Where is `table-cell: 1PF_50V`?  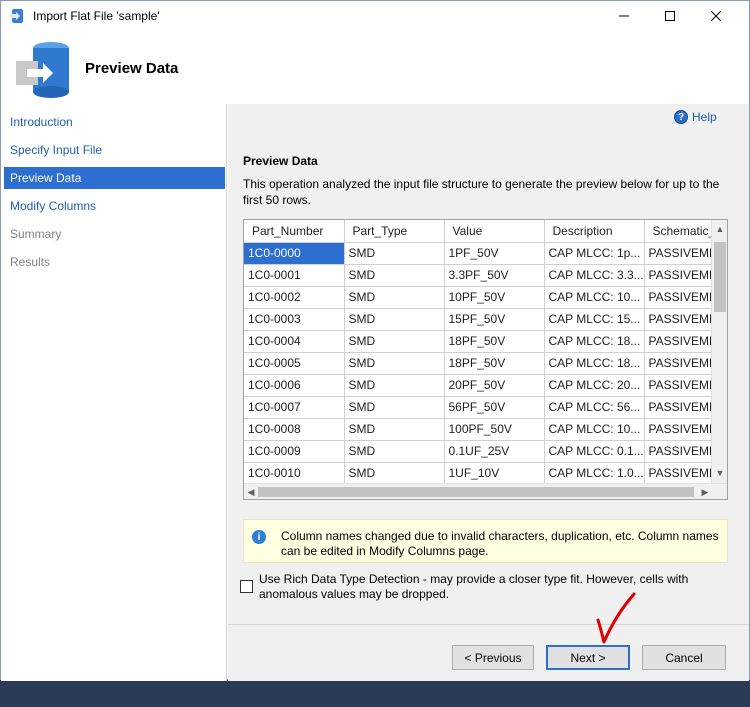 table-cell: 1PF_50V is located at coordinates (494, 253).